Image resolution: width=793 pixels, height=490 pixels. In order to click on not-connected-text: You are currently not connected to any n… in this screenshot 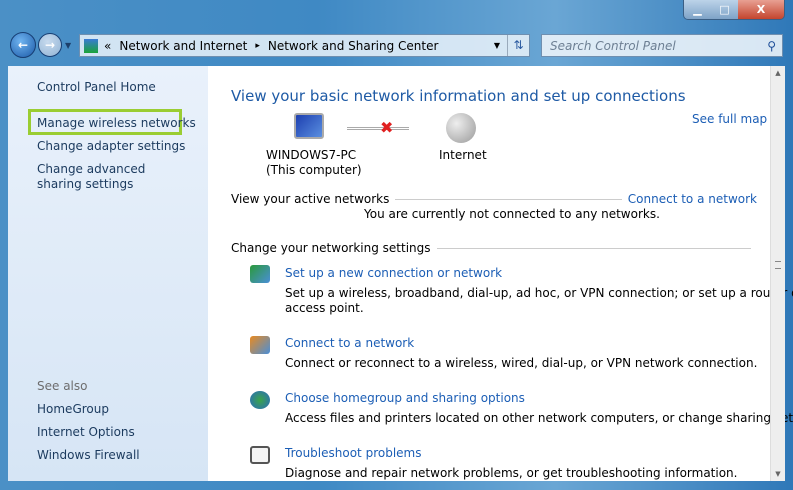, I will do `click(512, 214)`.